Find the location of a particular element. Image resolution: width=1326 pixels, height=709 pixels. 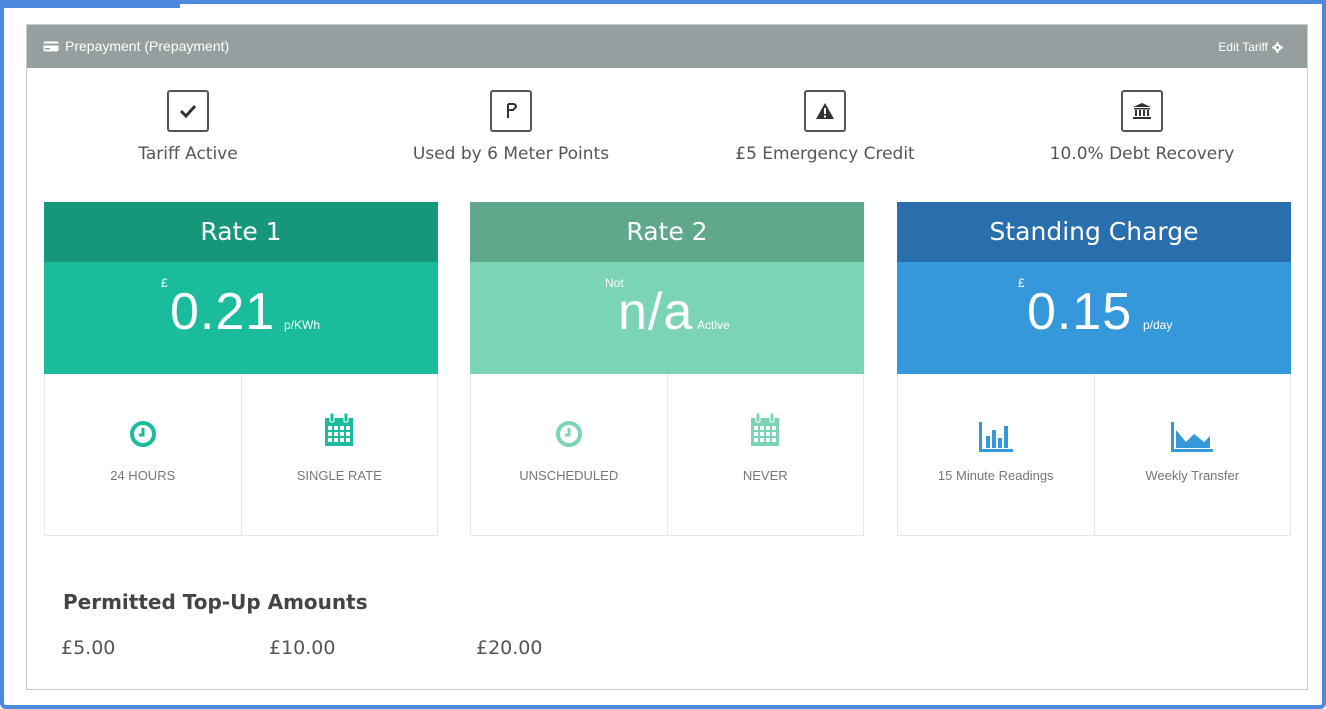

cell-label: Weekly Transfer is located at coordinates (1192, 475).